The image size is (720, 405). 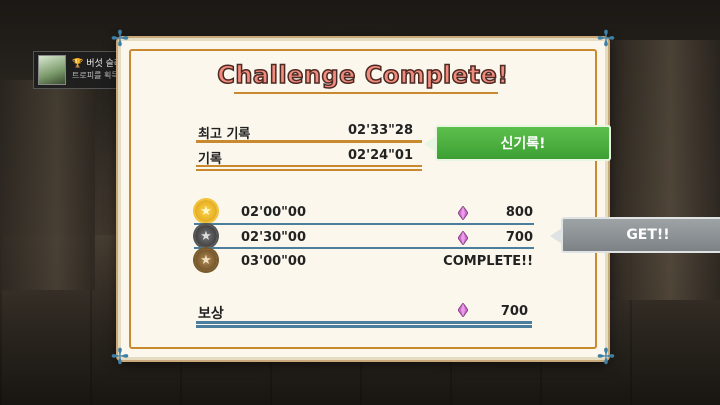 What do you see at coordinates (206, 211) in the screenshot?
I see `gold-star-medal-icon: ★` at bounding box center [206, 211].